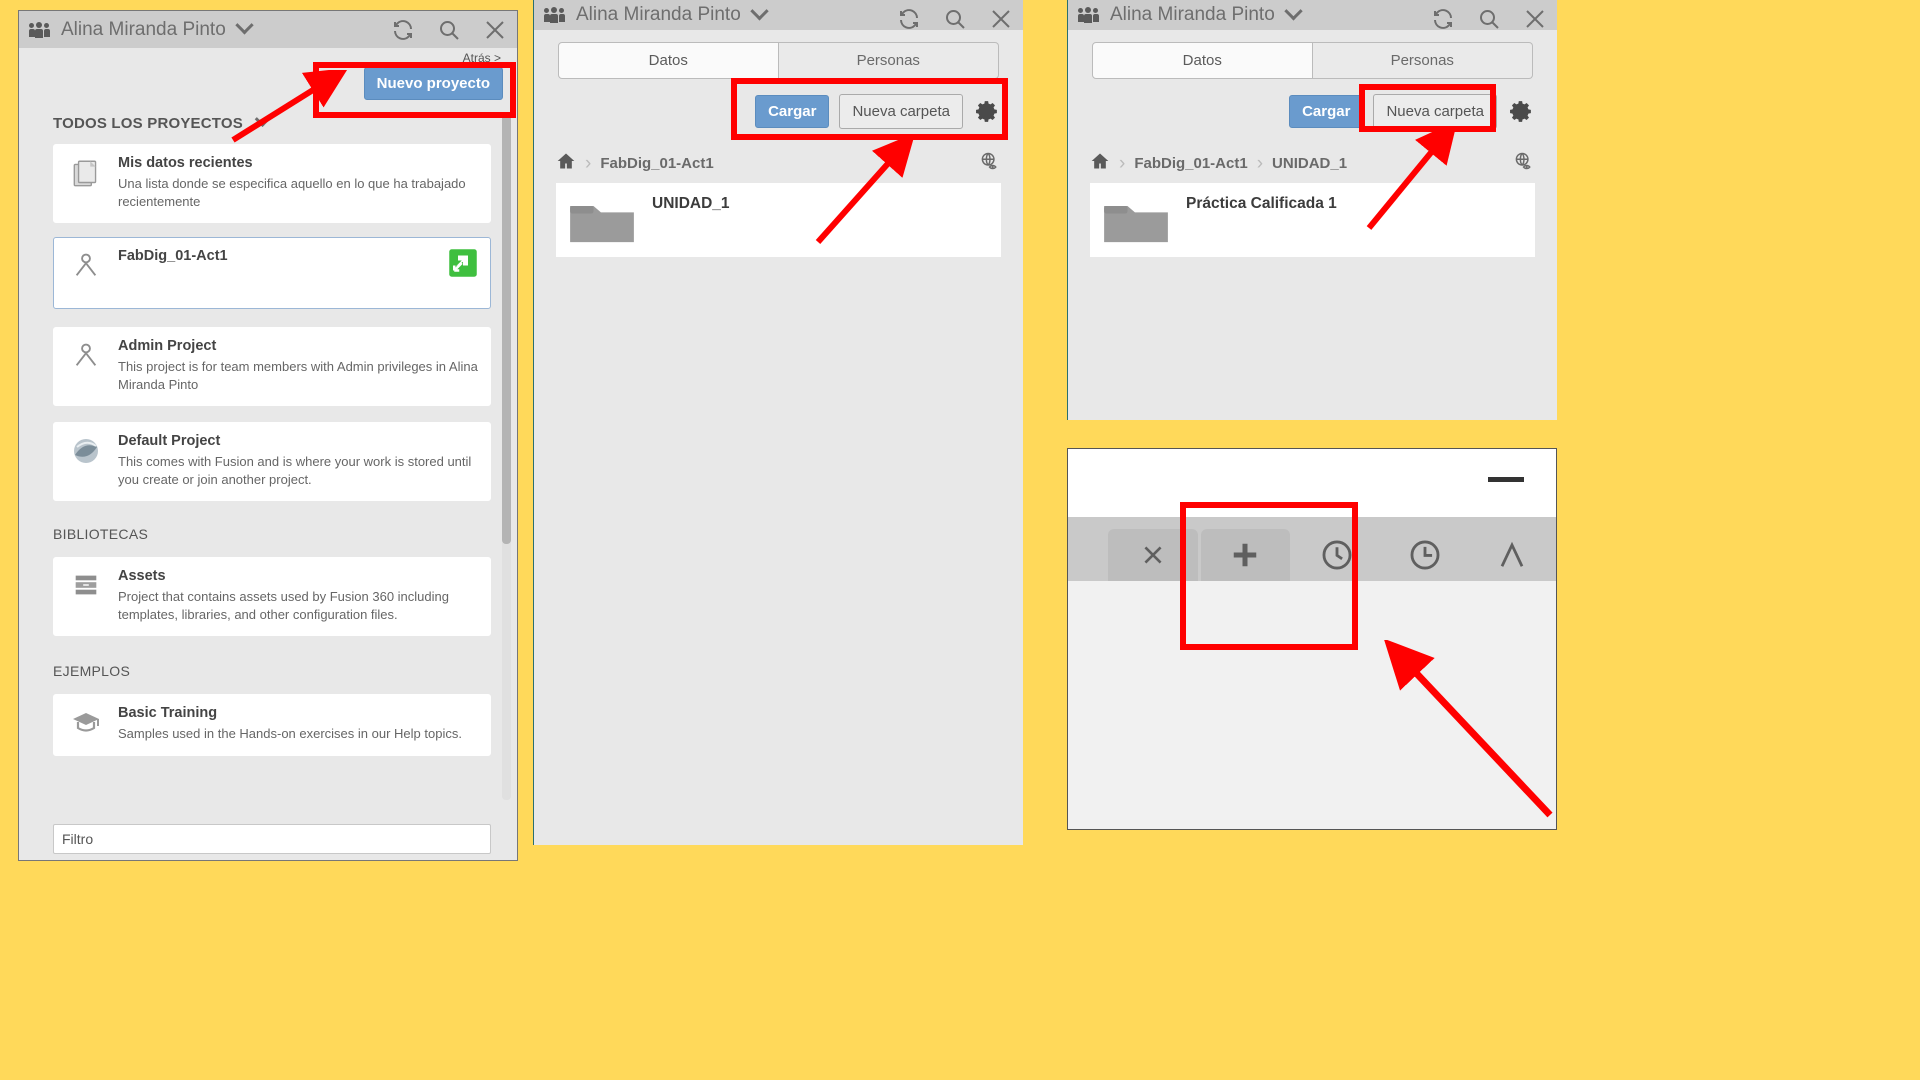  Describe the element at coordinates (778, 15) in the screenshot. I see `middle-panel-titlebar: Alina Miranda Pinto` at that location.